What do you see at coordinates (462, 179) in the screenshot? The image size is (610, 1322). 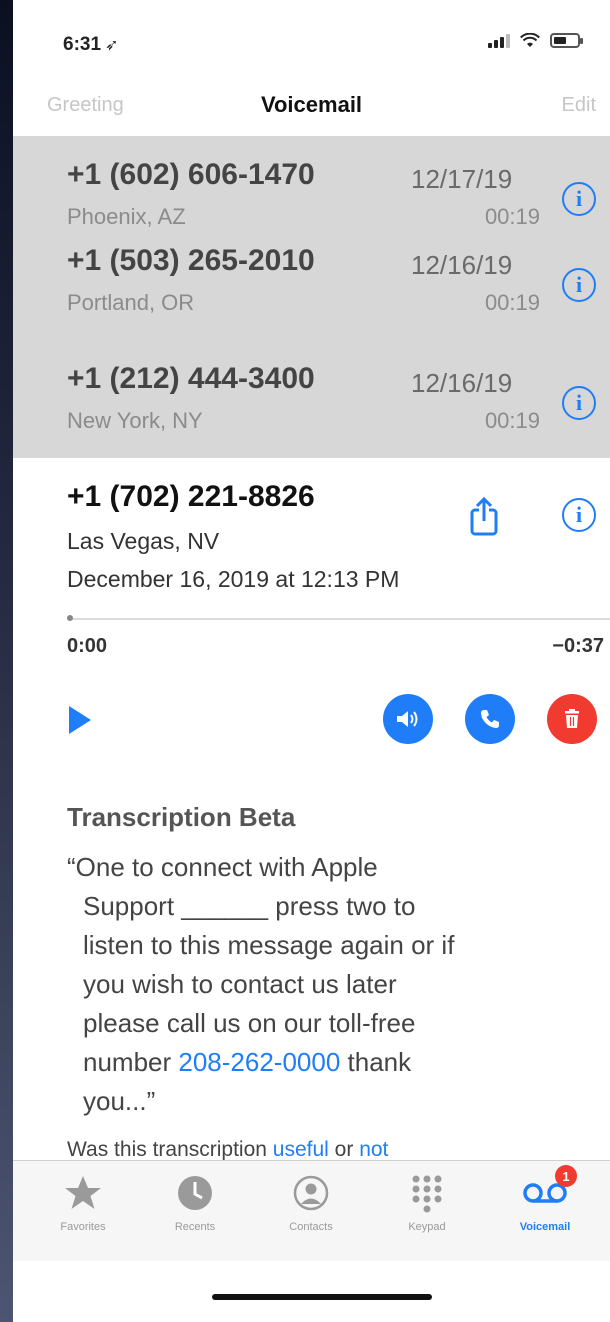 I see `voicemail-date: 12/17/19` at bounding box center [462, 179].